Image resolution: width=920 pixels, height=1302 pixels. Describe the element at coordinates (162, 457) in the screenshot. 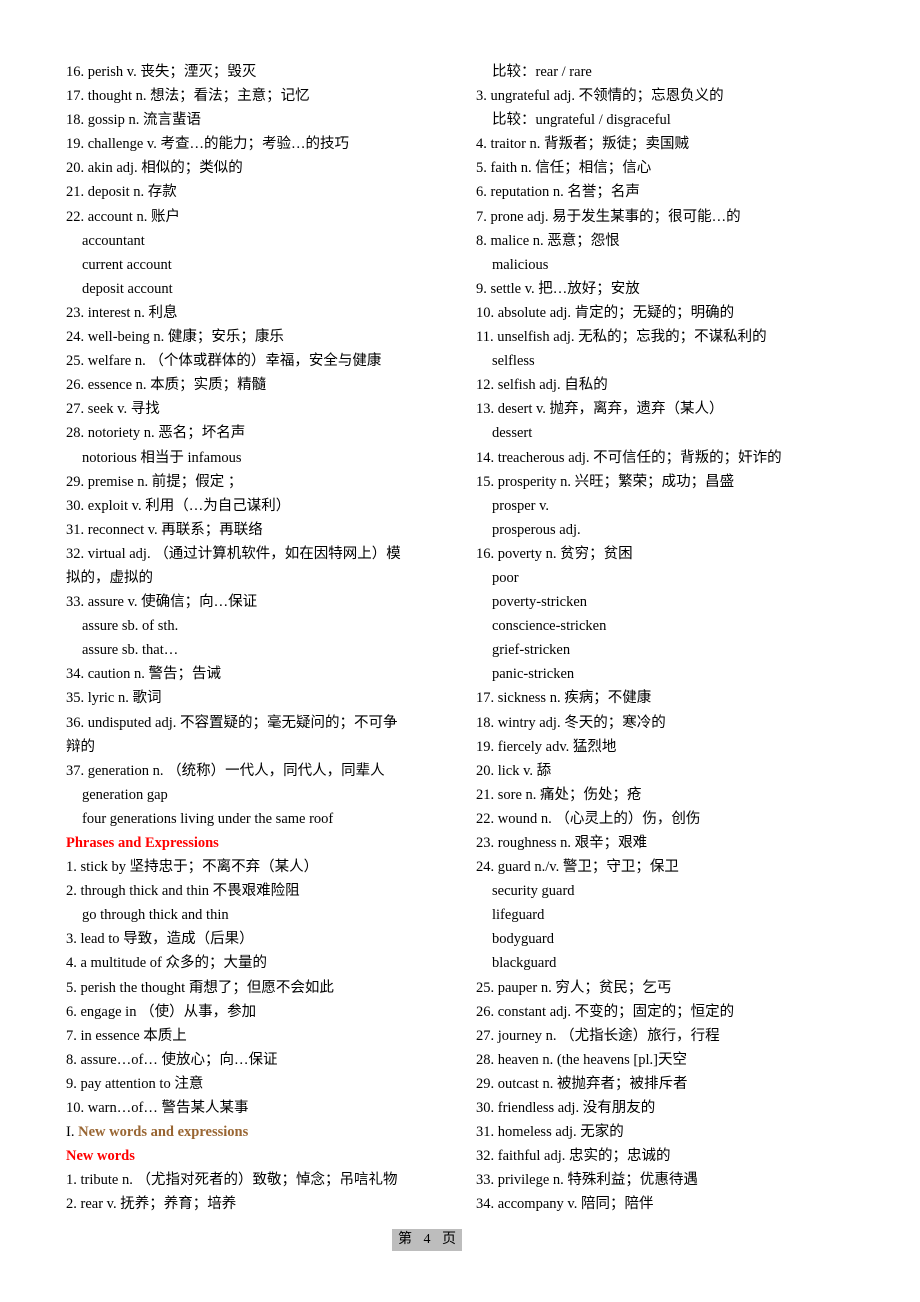

I see `vocab-sub-entry: notorious 相当于 infamous` at that location.